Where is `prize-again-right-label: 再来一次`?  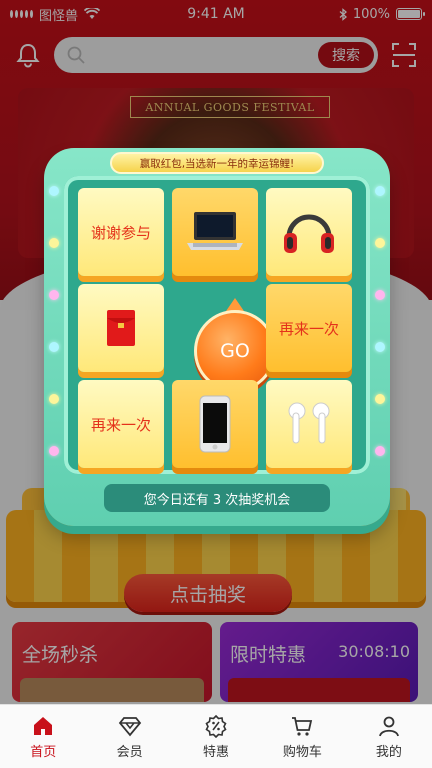
prize-again-right-label: 再来一次 is located at coordinates (308, 328).